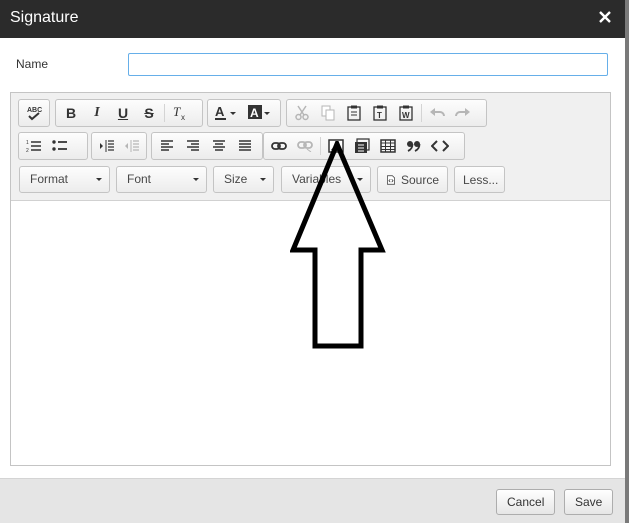 The width and height of the screenshot is (629, 523). Describe the element at coordinates (312, 19) in the screenshot. I see `dialog-titlebar: Signature` at that location.